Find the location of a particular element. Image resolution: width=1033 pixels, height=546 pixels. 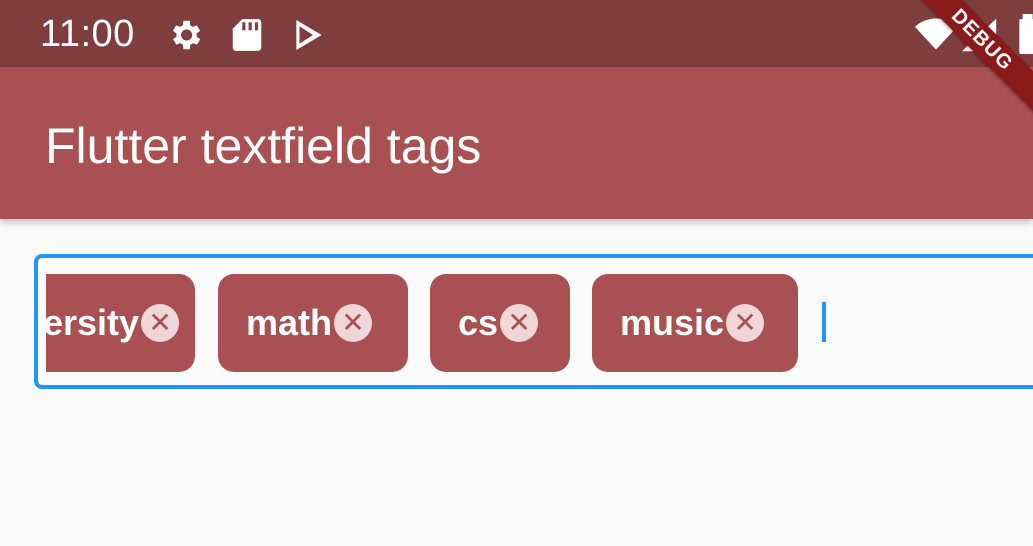

status-time: 11:00 is located at coordinates (87, 34).